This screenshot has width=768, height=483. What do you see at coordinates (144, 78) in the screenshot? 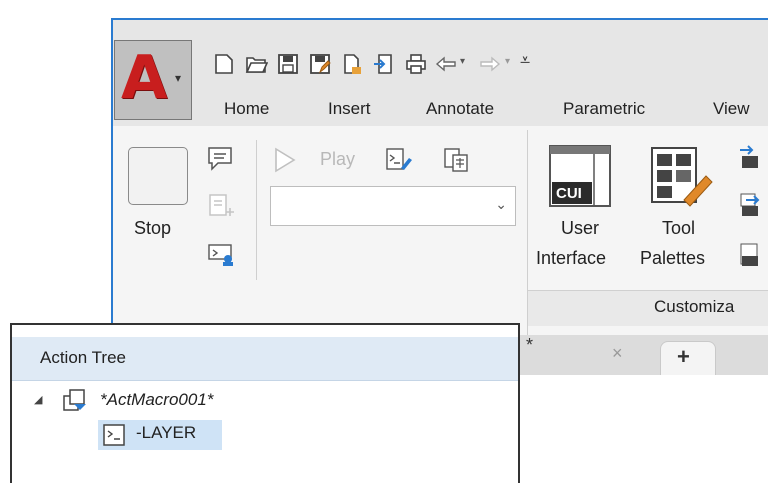
I see `autocad-logo-icon: A` at bounding box center [144, 78].